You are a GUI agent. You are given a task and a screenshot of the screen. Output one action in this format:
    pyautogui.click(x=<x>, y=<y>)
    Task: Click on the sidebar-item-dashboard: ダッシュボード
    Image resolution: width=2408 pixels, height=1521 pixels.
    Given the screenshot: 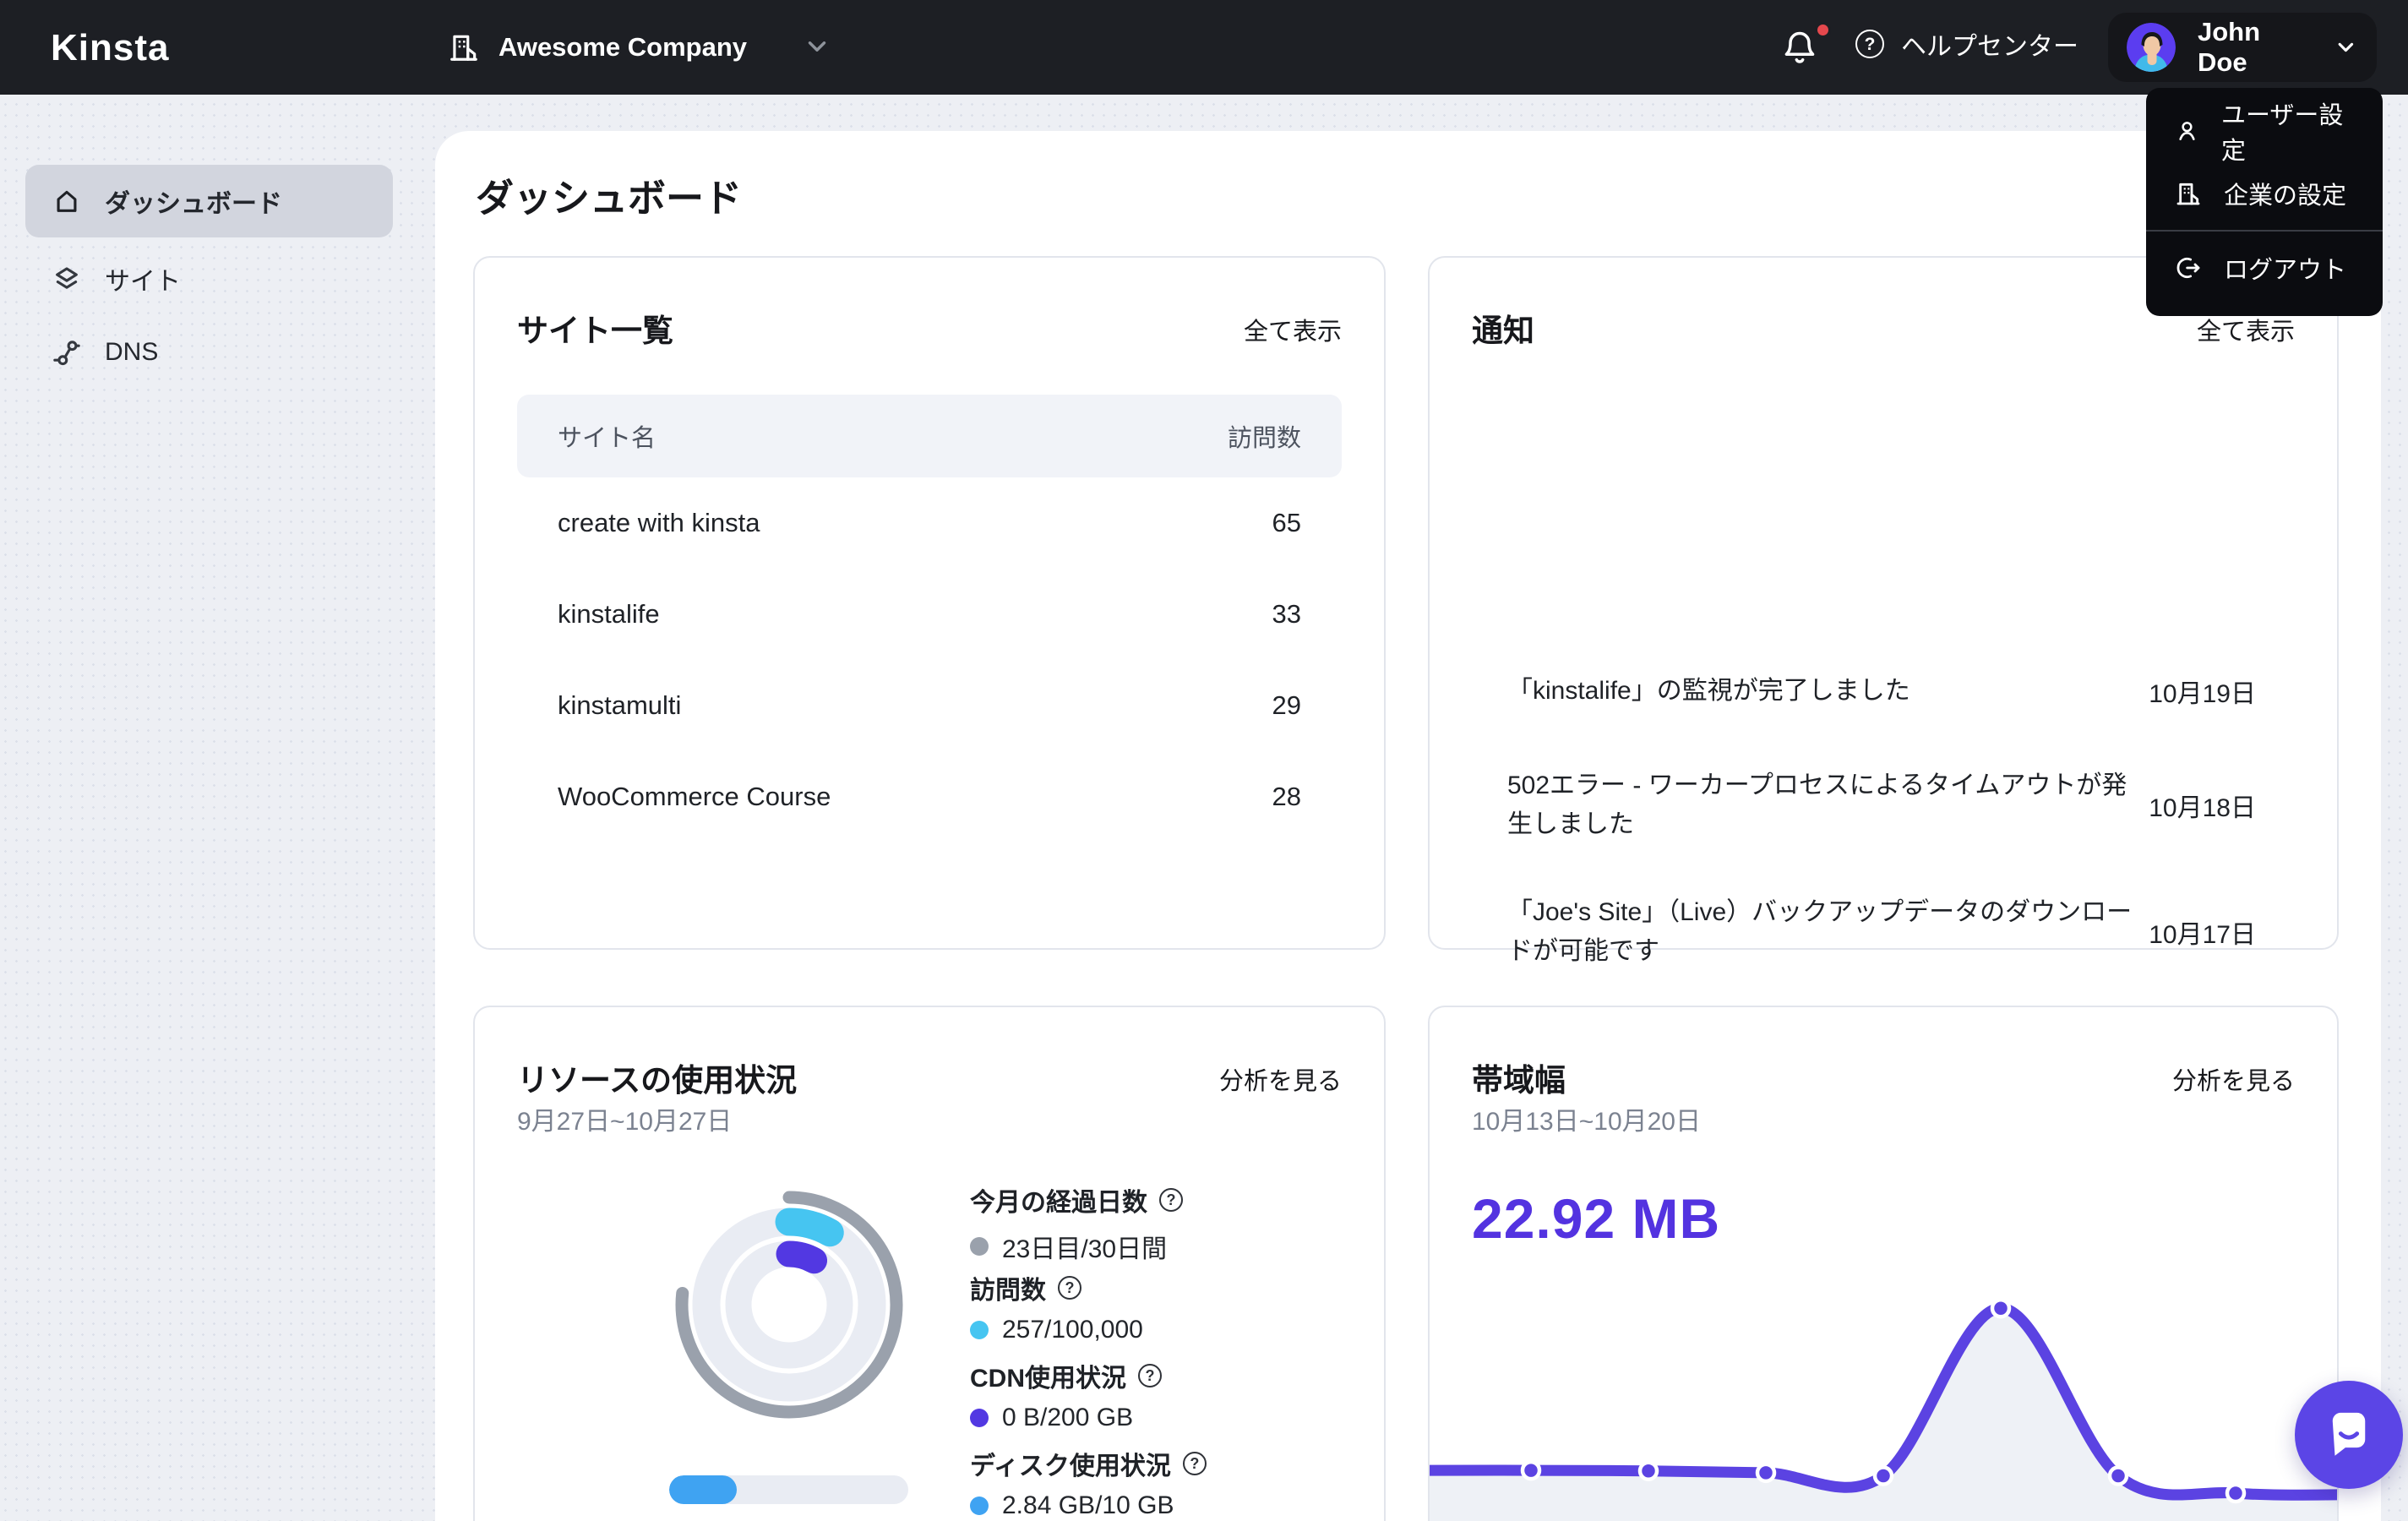 What is the action you would take?
    pyautogui.click(x=209, y=201)
    